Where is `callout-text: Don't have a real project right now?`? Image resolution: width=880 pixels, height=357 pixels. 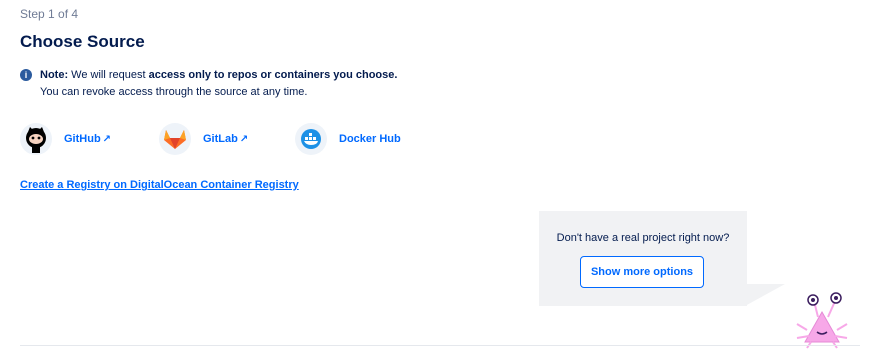
callout-text: Don't have a real project right now? is located at coordinates (643, 238).